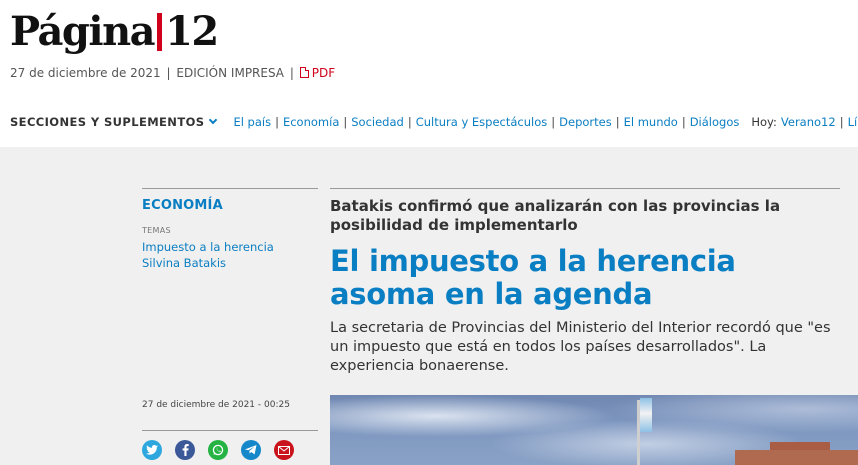  I want to click on email-icon, so click(284, 450).